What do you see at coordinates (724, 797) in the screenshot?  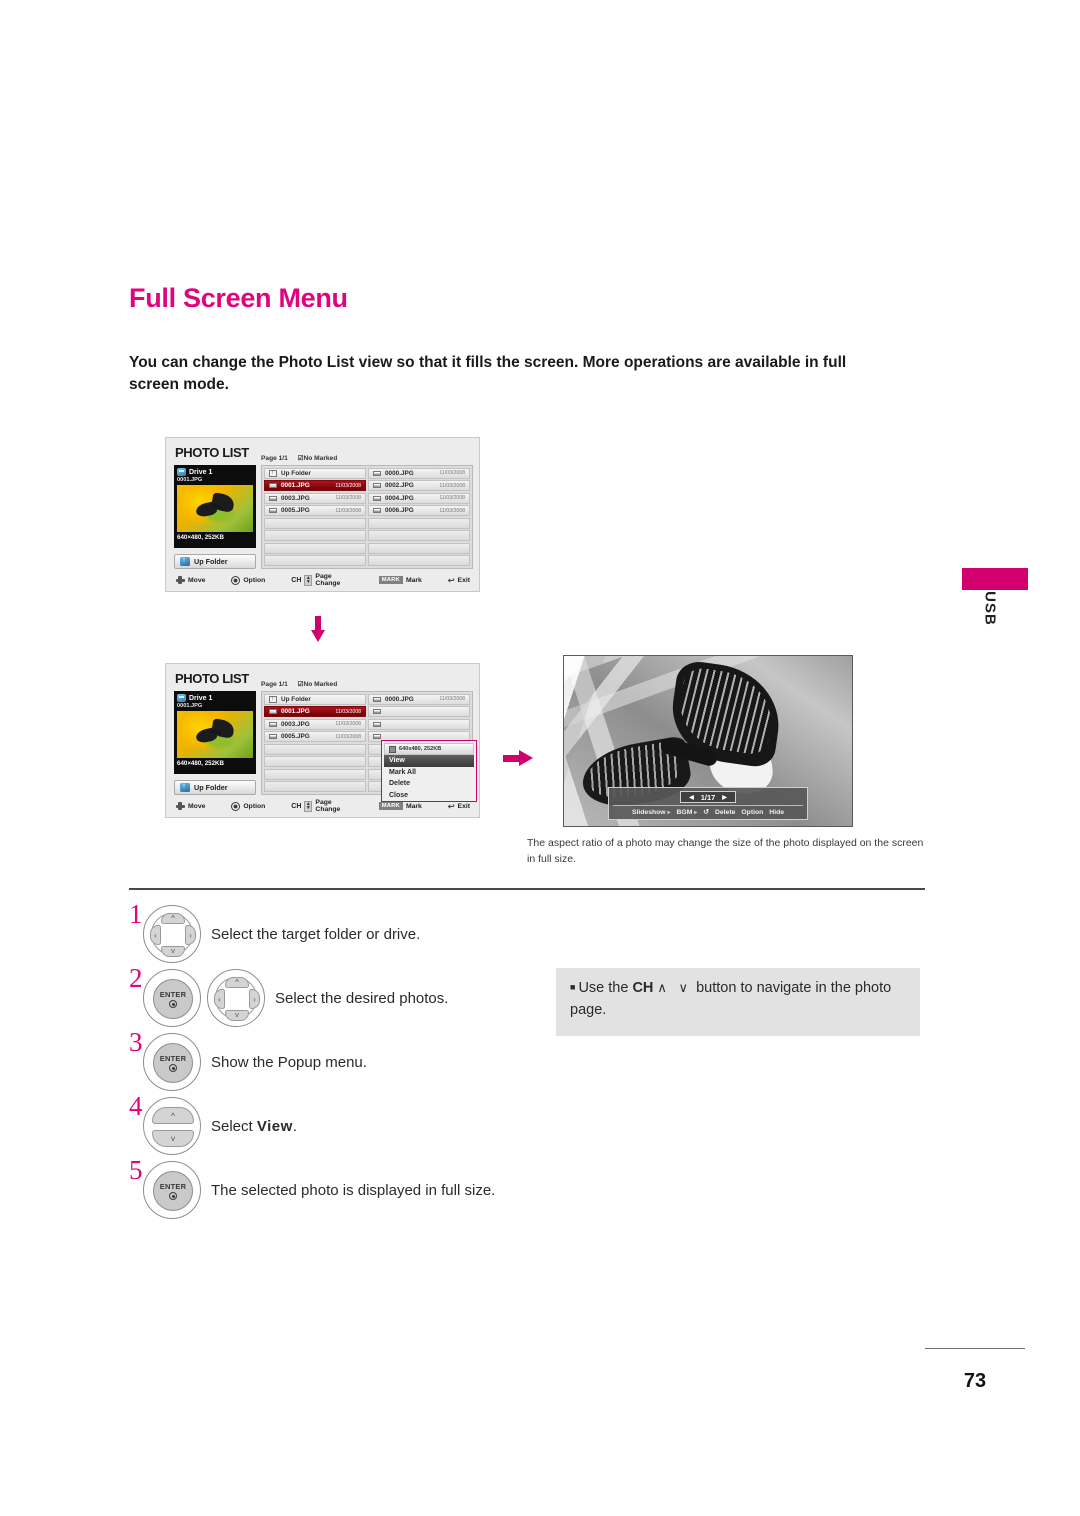 I see `next-photo-icon: ▶` at bounding box center [724, 797].